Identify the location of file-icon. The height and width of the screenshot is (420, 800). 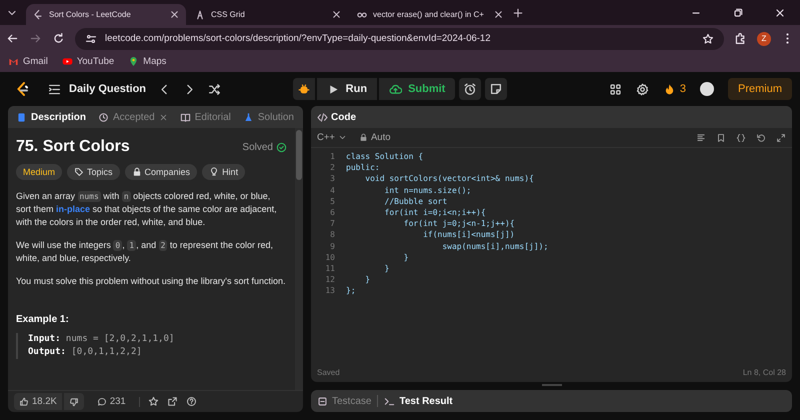
(21, 117).